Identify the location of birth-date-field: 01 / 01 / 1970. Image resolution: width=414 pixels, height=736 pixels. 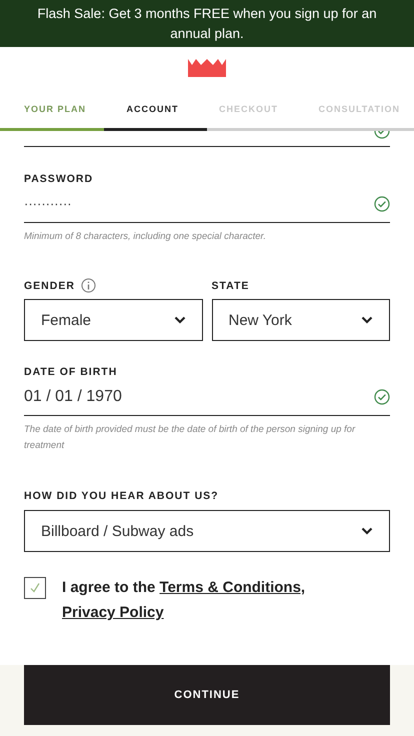
(207, 397).